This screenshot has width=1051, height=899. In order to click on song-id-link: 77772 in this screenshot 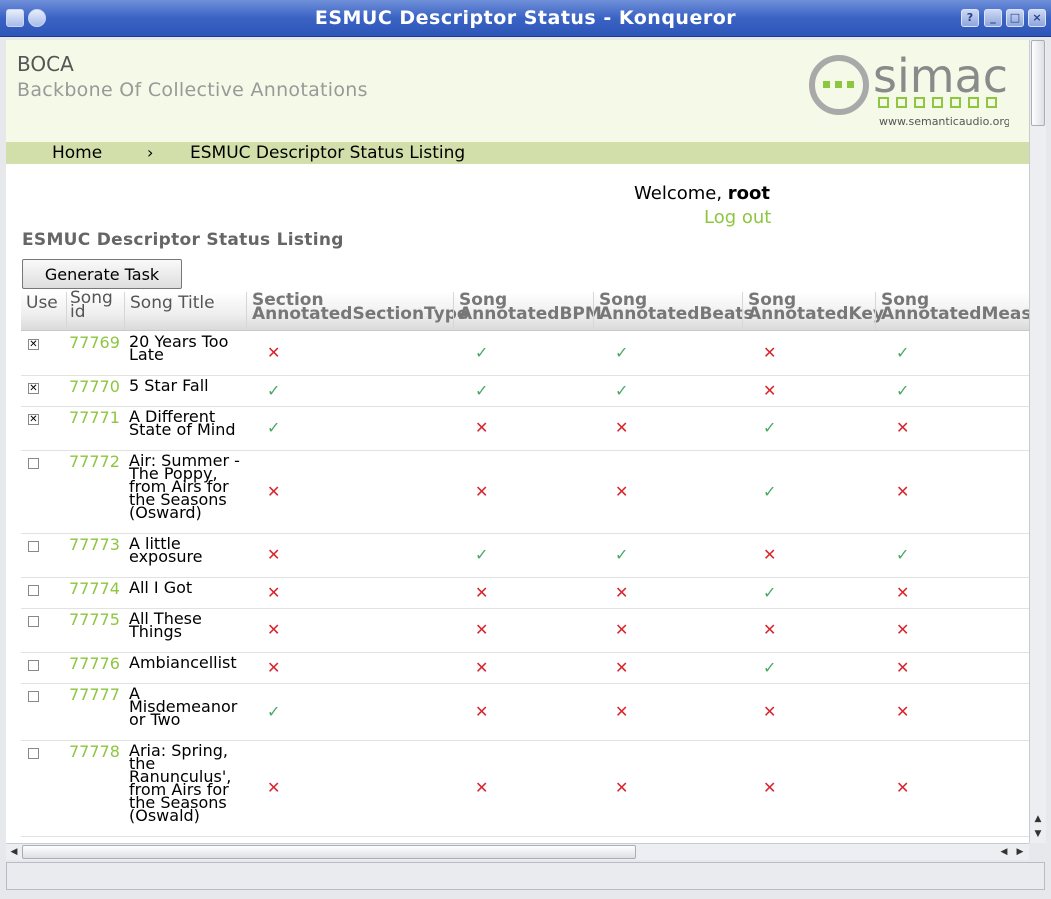, I will do `click(94, 461)`.